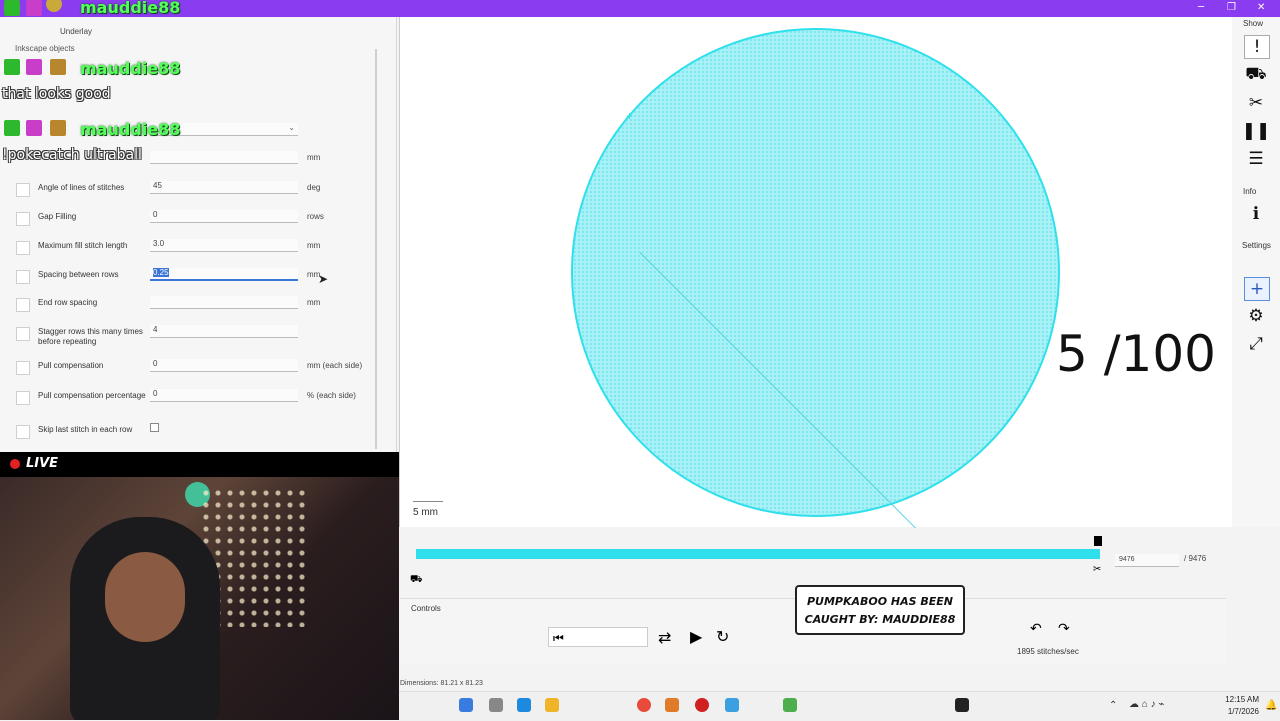  Describe the element at coordinates (598, 637) in the screenshot. I see `prev-button: ⏮` at that location.